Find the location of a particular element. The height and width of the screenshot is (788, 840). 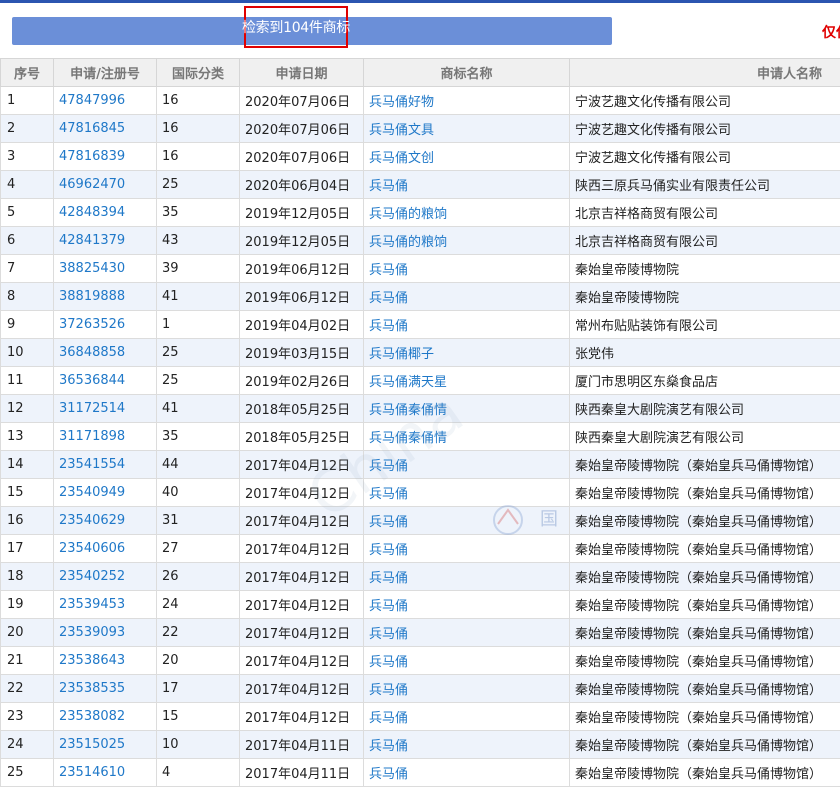

trademark-name-link: 兵马俑椰子 is located at coordinates (466, 352).